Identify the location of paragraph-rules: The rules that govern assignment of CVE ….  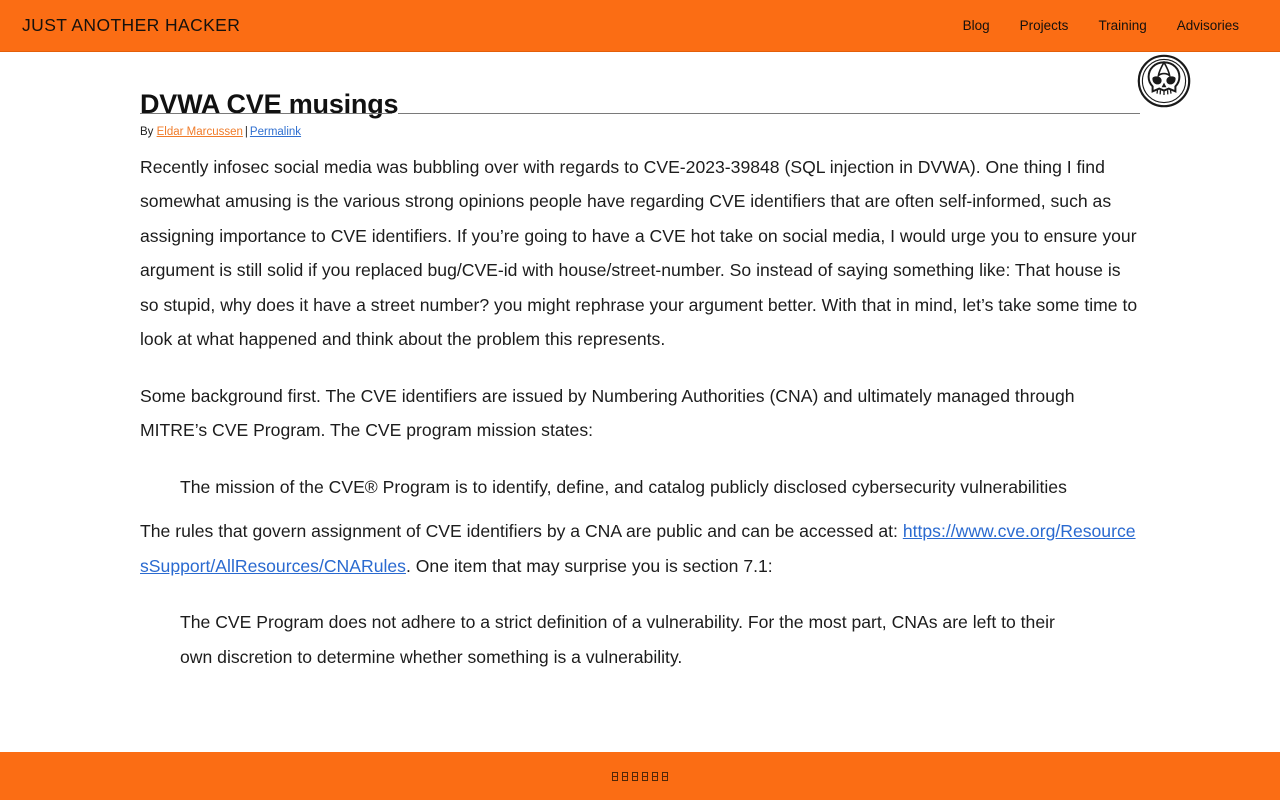
(640, 548).